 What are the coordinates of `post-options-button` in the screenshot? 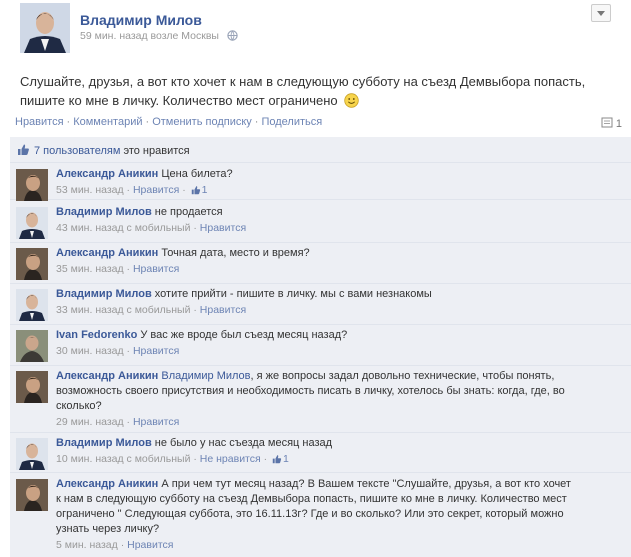 It's located at (601, 13).